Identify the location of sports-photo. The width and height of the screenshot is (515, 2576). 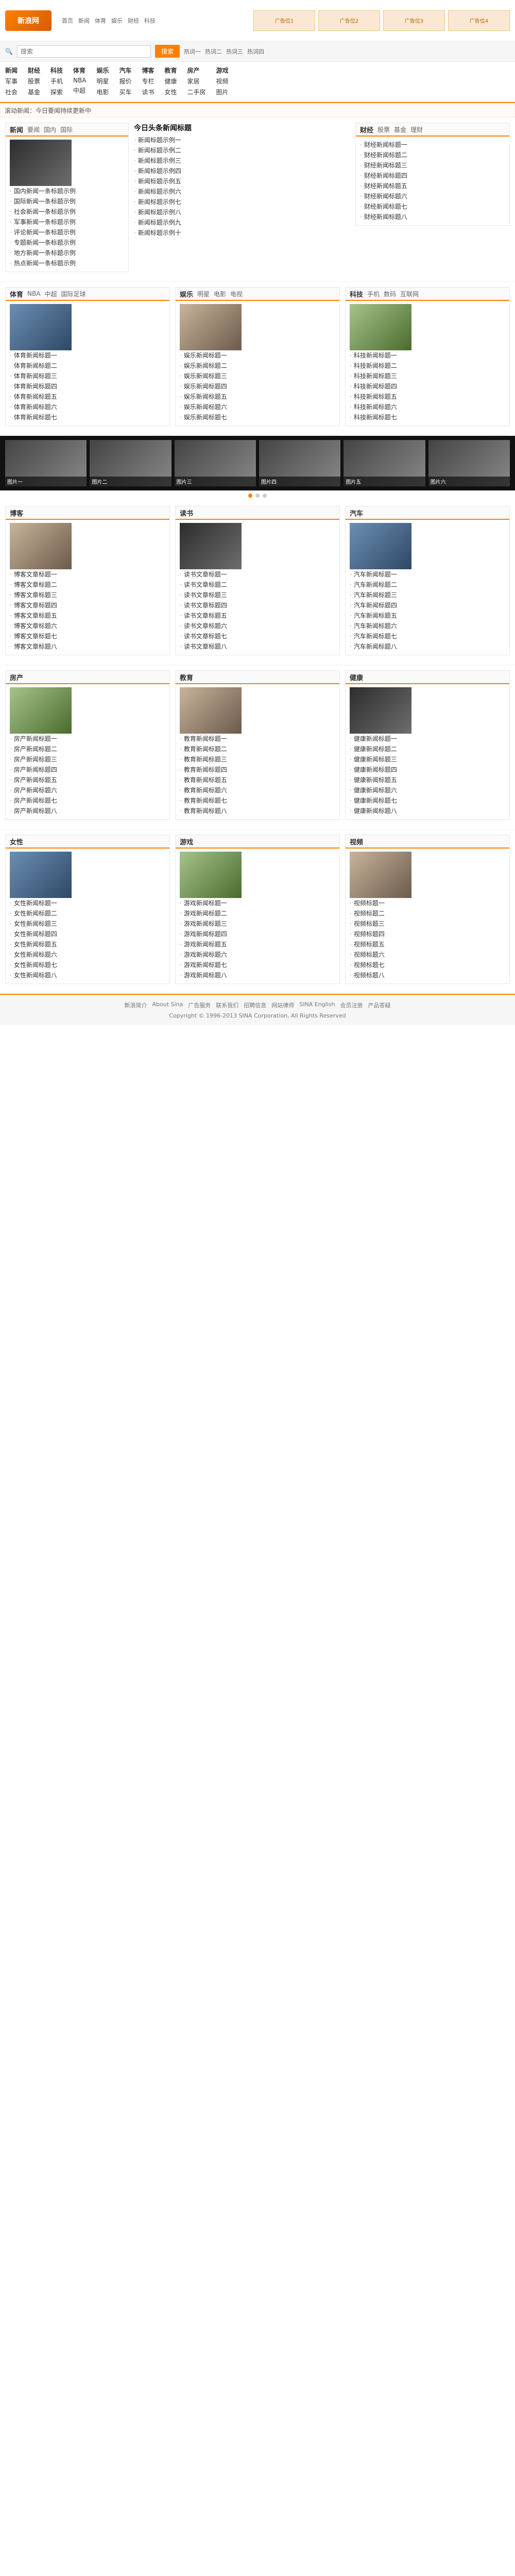
(41, 327).